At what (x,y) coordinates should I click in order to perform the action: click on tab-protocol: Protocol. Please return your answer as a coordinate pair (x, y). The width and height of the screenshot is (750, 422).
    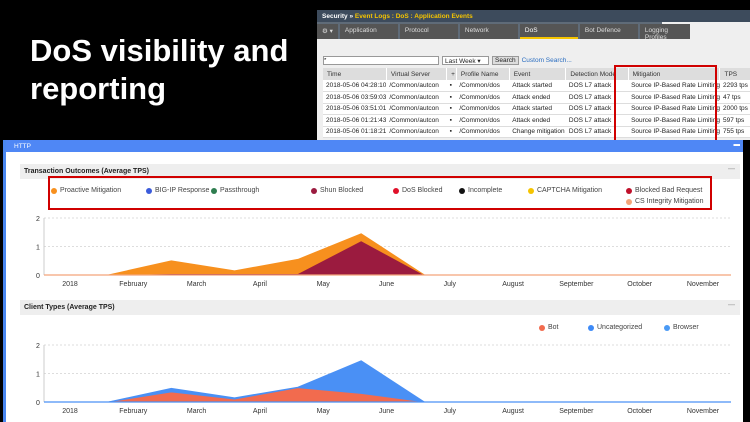
    Looking at the image, I should click on (428, 31).